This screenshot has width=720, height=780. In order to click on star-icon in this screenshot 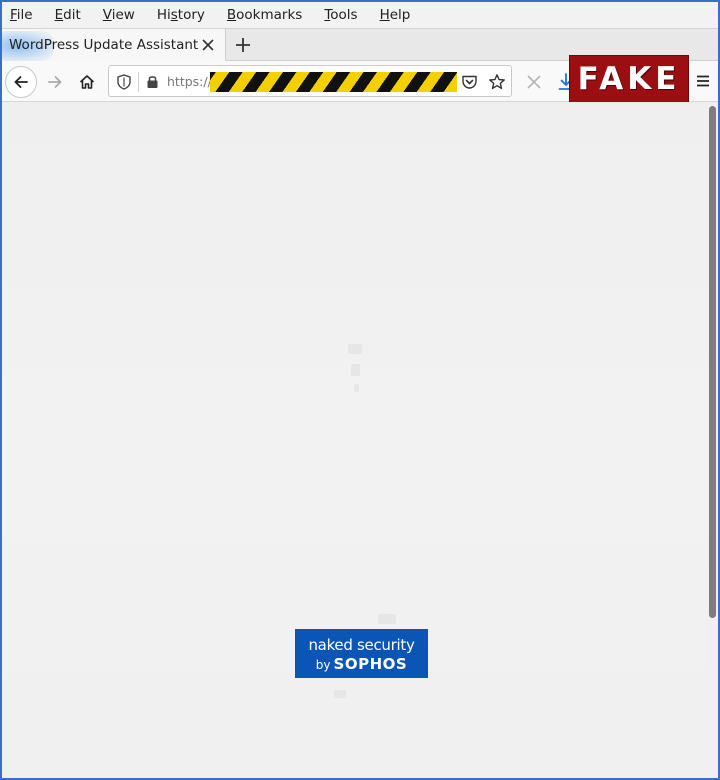, I will do `click(497, 82)`.